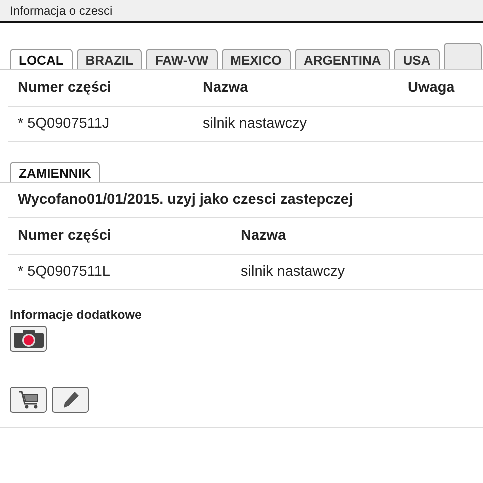  Describe the element at coordinates (70, 400) in the screenshot. I see `edit-button` at that location.